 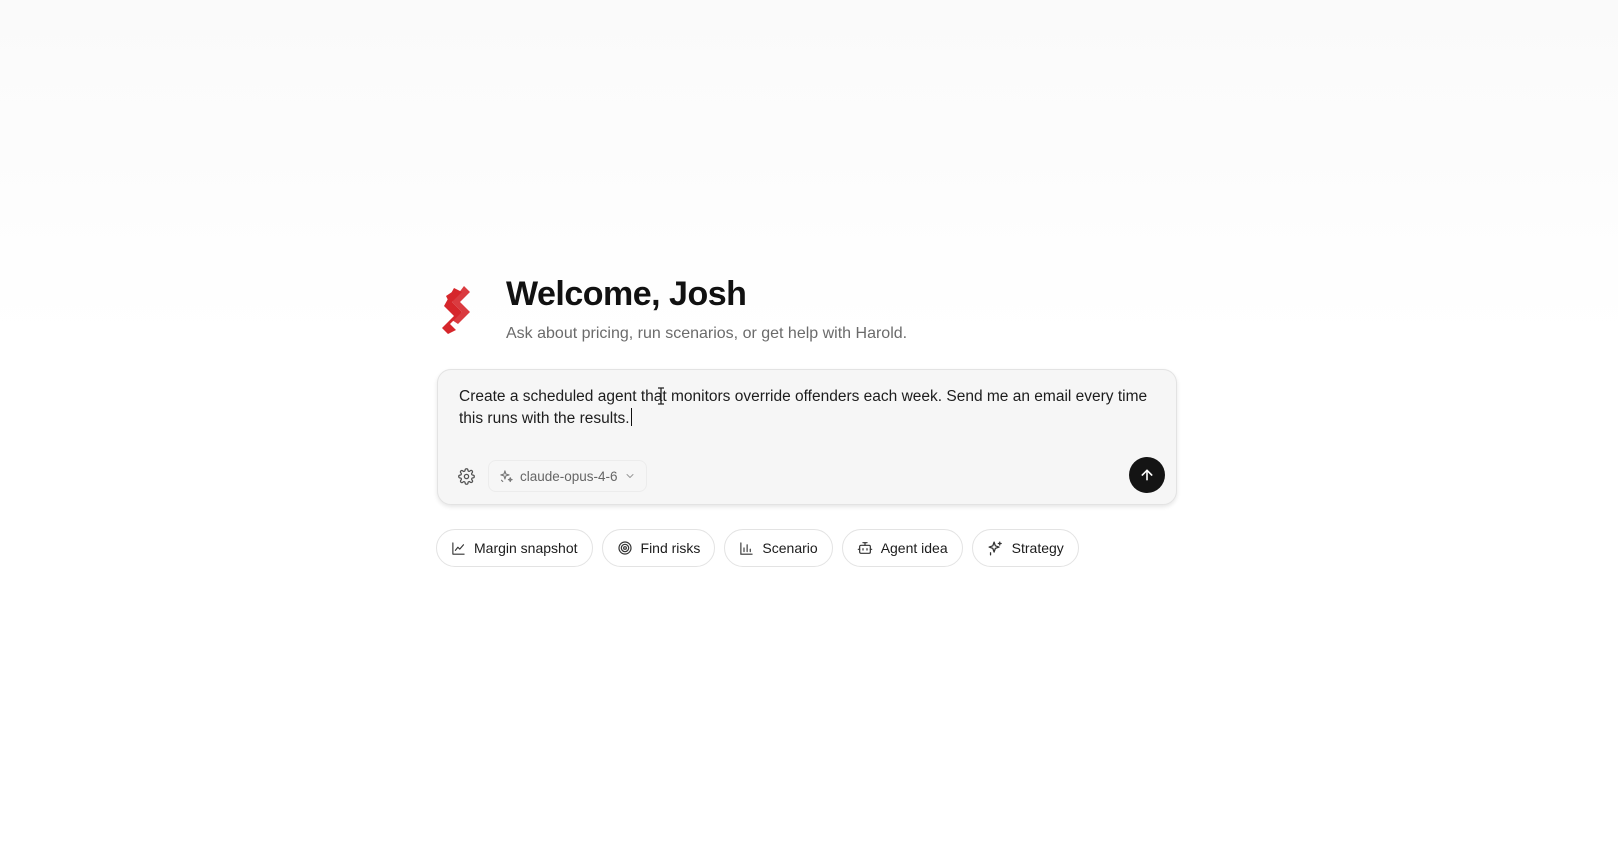 What do you see at coordinates (1037, 548) in the screenshot?
I see `chip-label: Strategy` at bounding box center [1037, 548].